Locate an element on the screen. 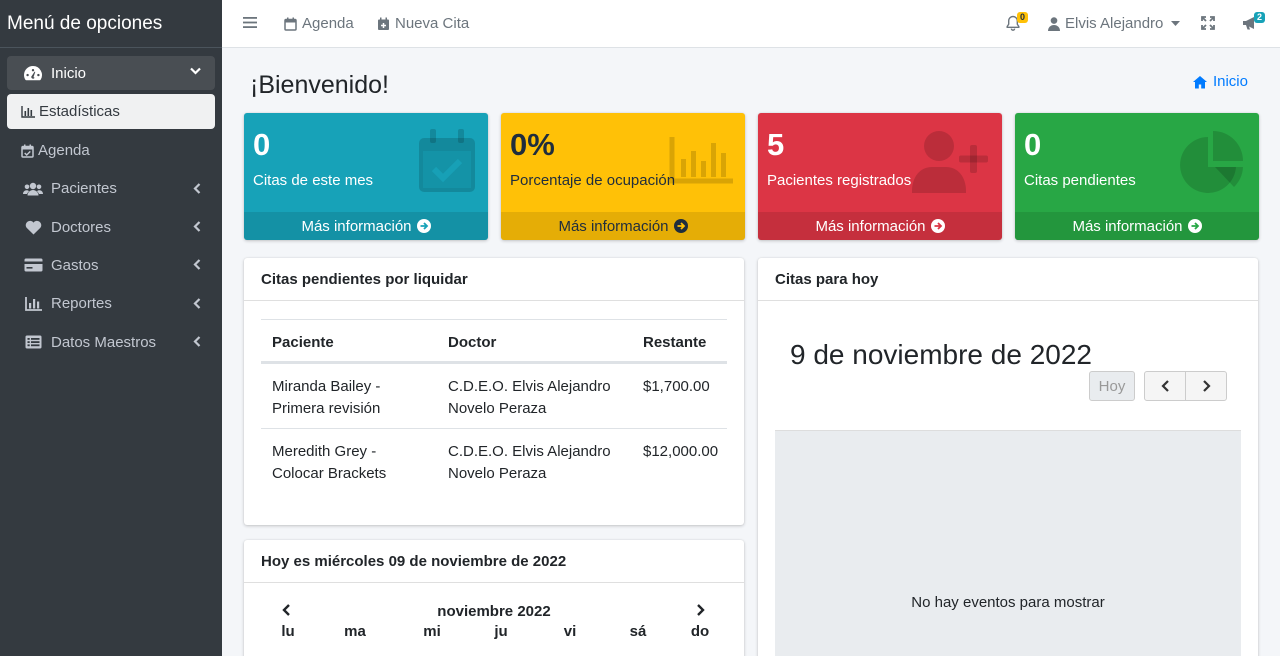 The width and height of the screenshot is (1280, 656). sidebar-item-label: Pacientes is located at coordinates (84, 189).